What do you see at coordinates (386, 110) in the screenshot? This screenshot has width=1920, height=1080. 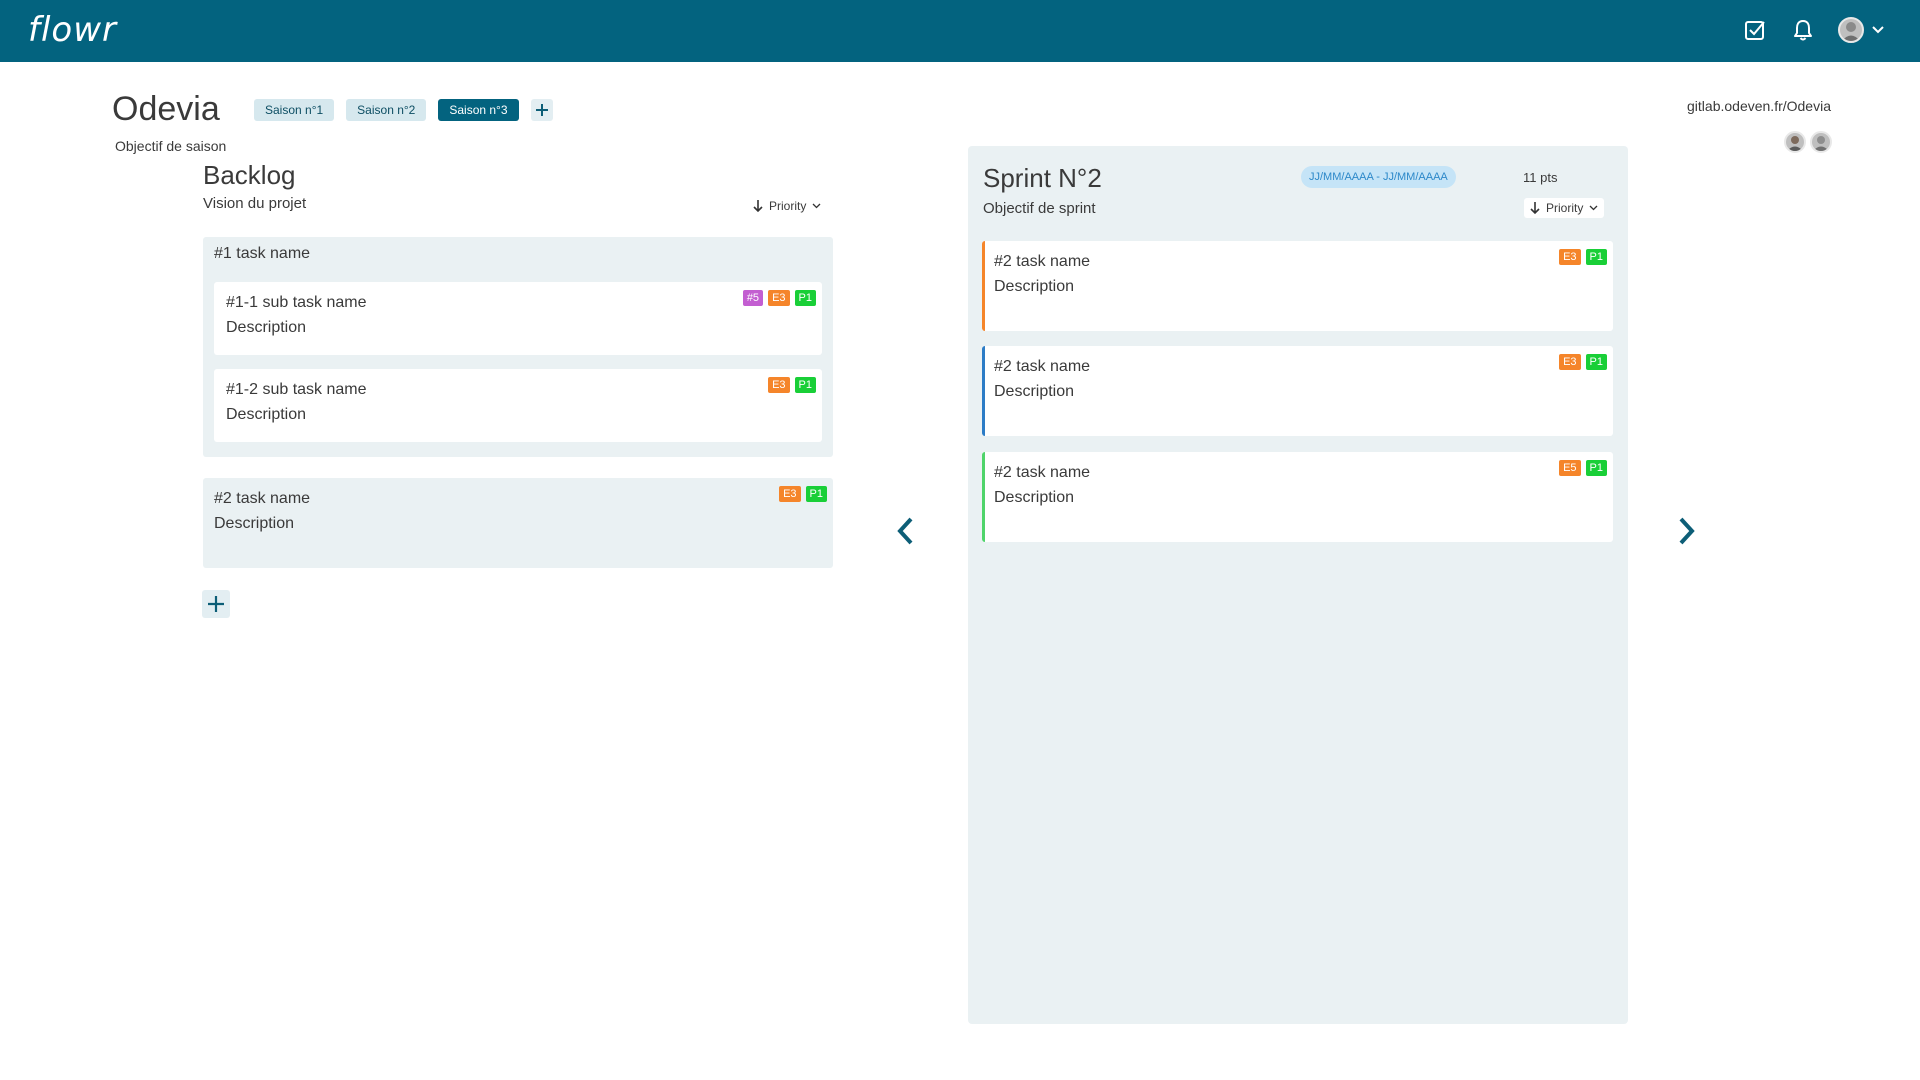 I see `season-tab-2: Saison n°2` at bounding box center [386, 110].